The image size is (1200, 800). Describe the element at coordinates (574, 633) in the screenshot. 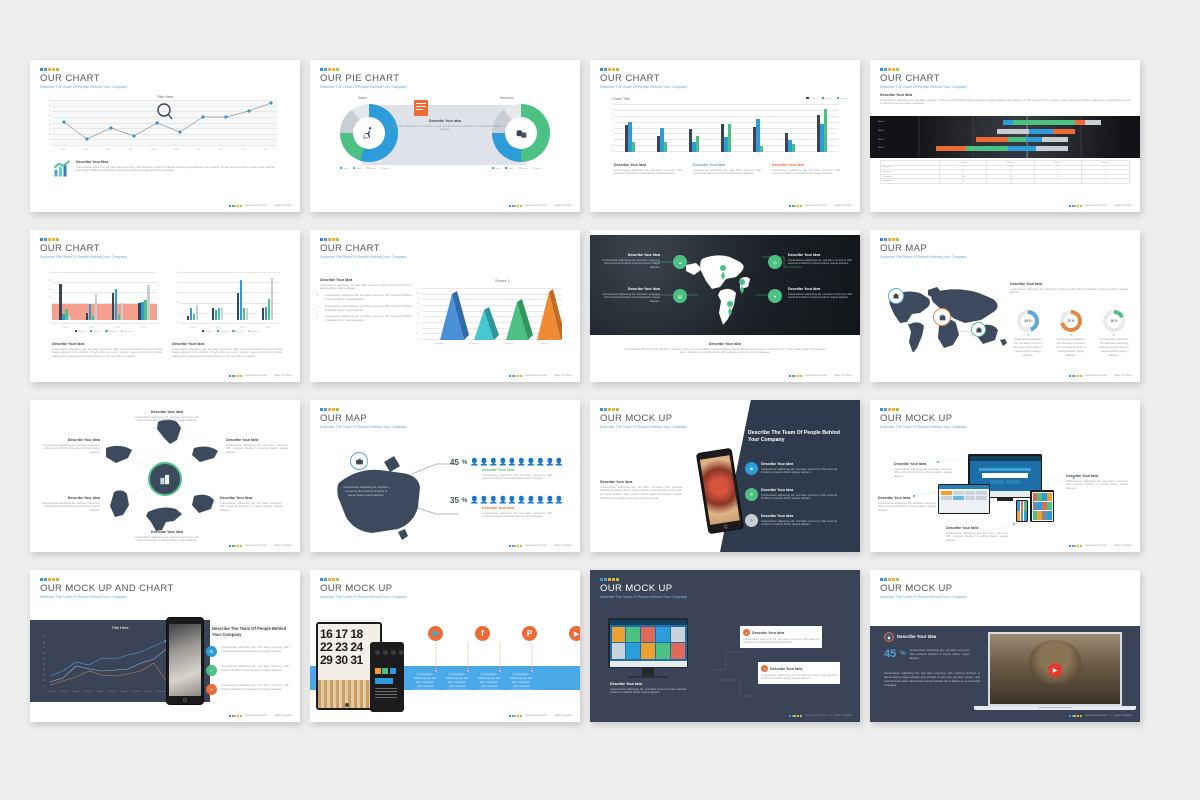

I see `youtube-icon: ▶` at that location.